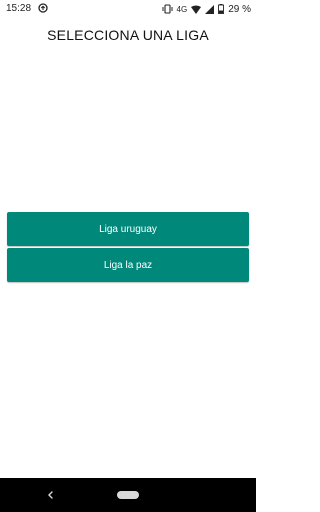  Describe the element at coordinates (239, 9) in the screenshot. I see `battery-percentage: 29 %` at that location.